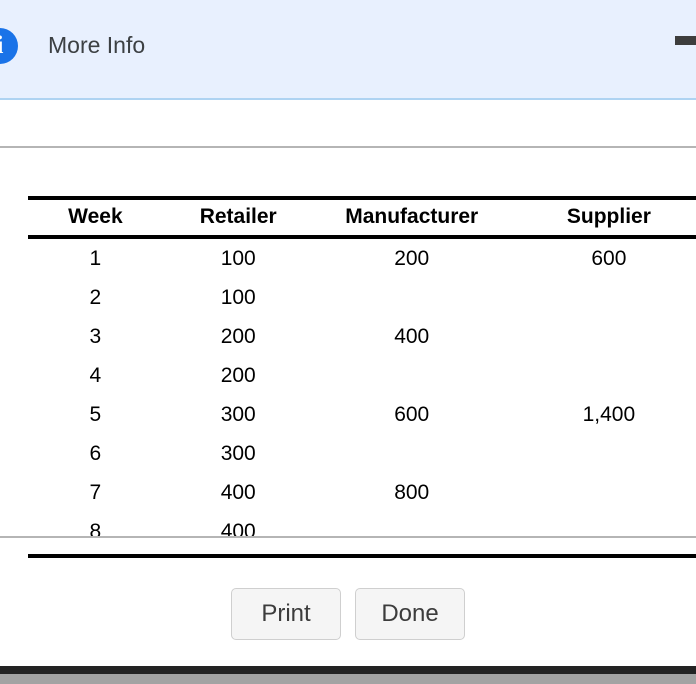 Image resolution: width=696 pixels, height=684 pixels. Describe the element at coordinates (609, 258) in the screenshot. I see `cell-supplier: 600` at that location.